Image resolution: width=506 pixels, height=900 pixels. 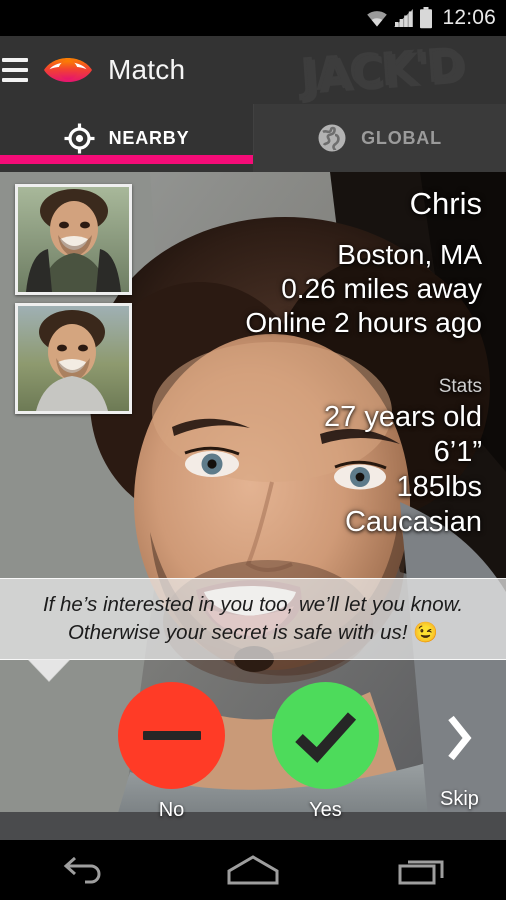 I want to click on tooltip-line-2-wrap: Otherwise your secret is safe with us! 😉, so click(x=253, y=633).